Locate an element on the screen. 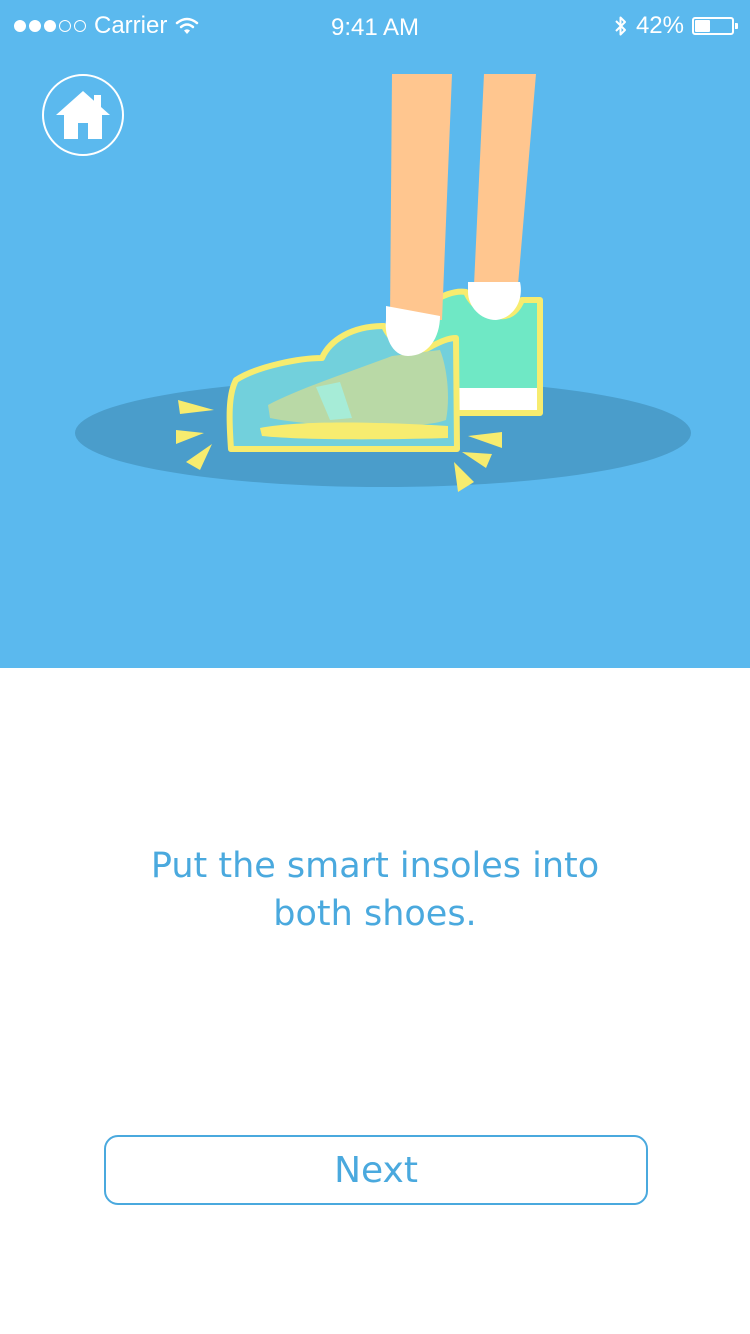 This screenshot has height=1334, width=750. instruction-line-1: Put the smart insoles into is located at coordinates (375, 866).